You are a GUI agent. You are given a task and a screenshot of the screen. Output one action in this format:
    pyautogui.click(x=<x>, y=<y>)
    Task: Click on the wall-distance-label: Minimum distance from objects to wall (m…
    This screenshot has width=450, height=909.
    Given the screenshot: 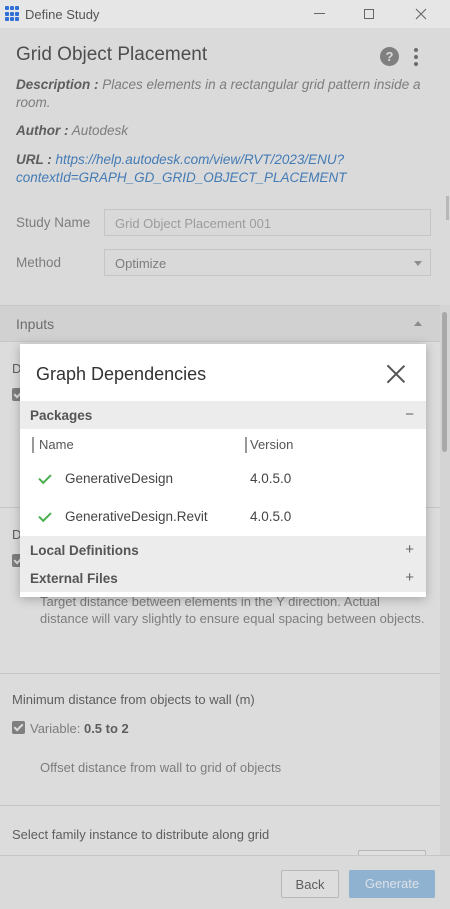 What is the action you would take?
    pyautogui.click(x=133, y=699)
    